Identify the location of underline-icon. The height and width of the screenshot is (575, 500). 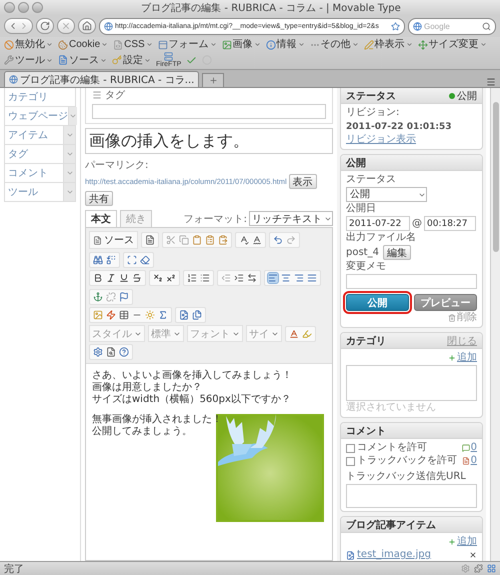
(124, 278).